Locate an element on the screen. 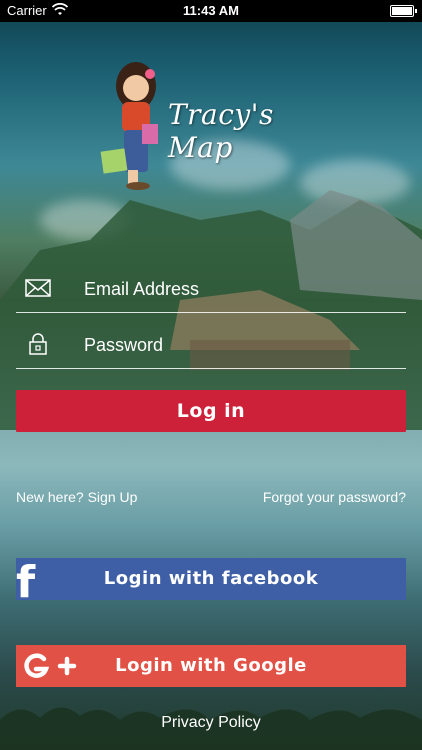  google-login-label: Login with Google is located at coordinates (211, 665).